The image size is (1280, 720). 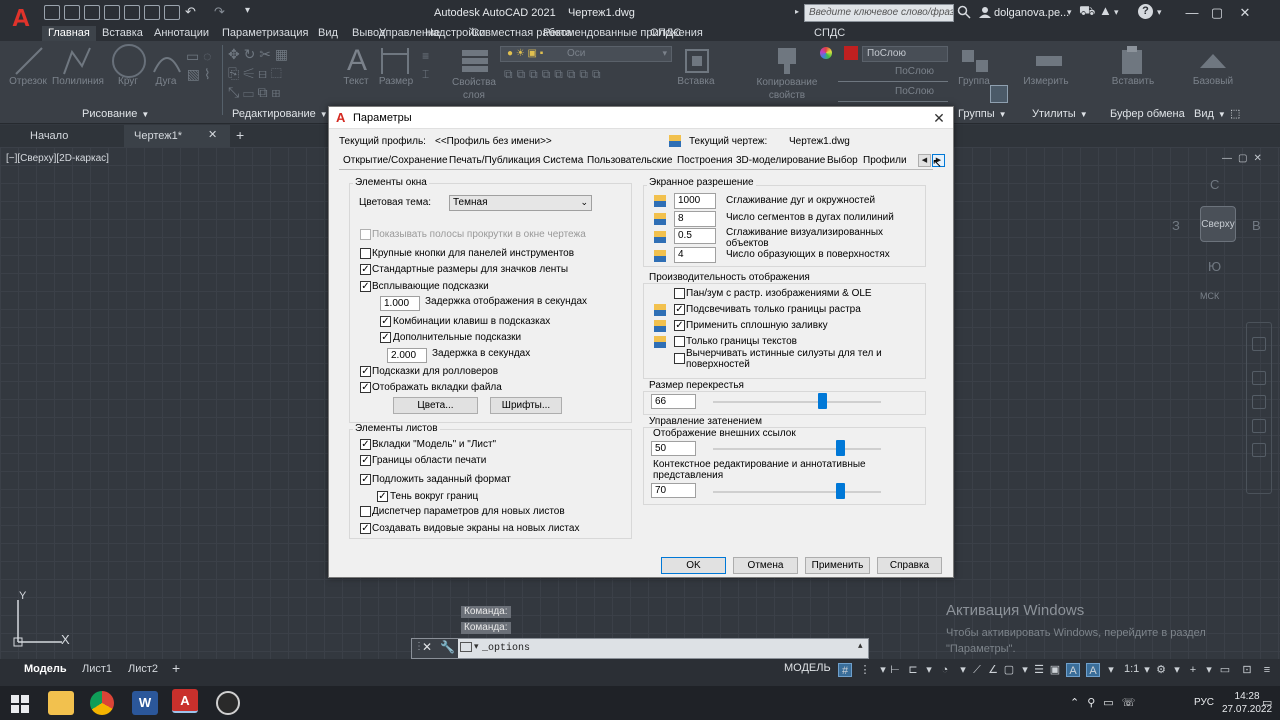 I want to click on print-icon, so click(x=172, y=12).